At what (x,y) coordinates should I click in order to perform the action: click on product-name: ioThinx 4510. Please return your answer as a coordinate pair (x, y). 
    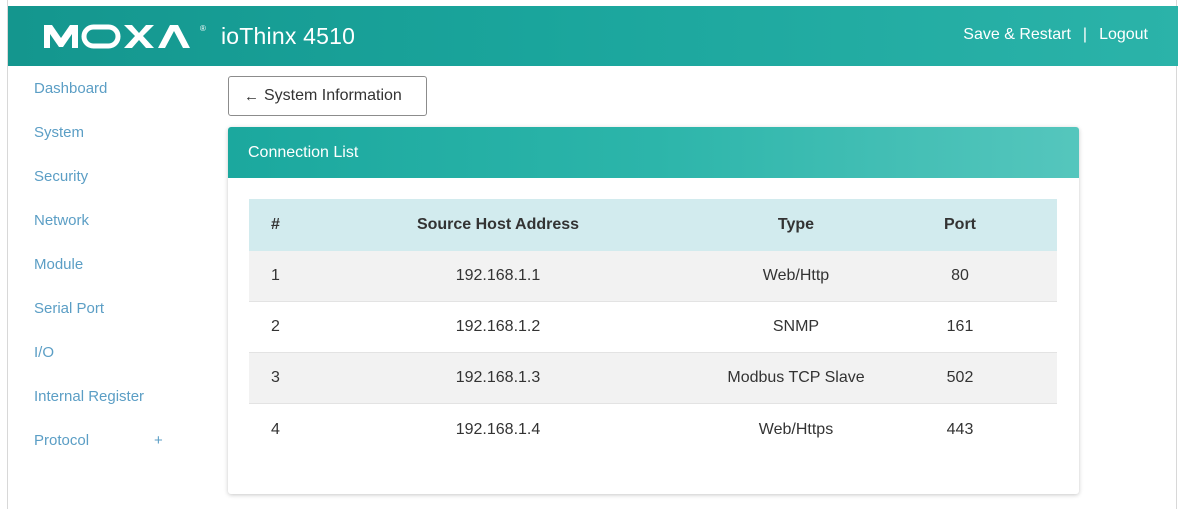
    Looking at the image, I should click on (288, 36).